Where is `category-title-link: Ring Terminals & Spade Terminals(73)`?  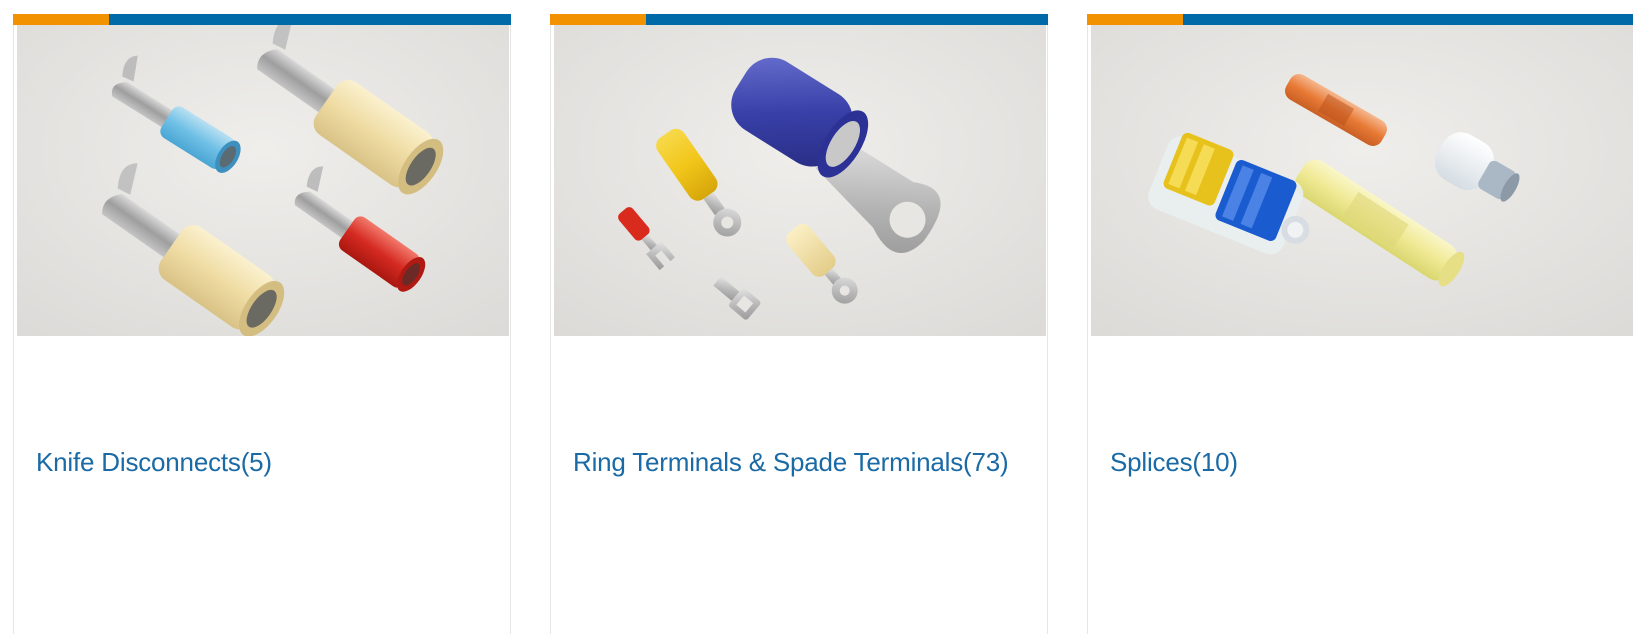
category-title-link: Ring Terminals & Spade Terminals(73) is located at coordinates (791, 462).